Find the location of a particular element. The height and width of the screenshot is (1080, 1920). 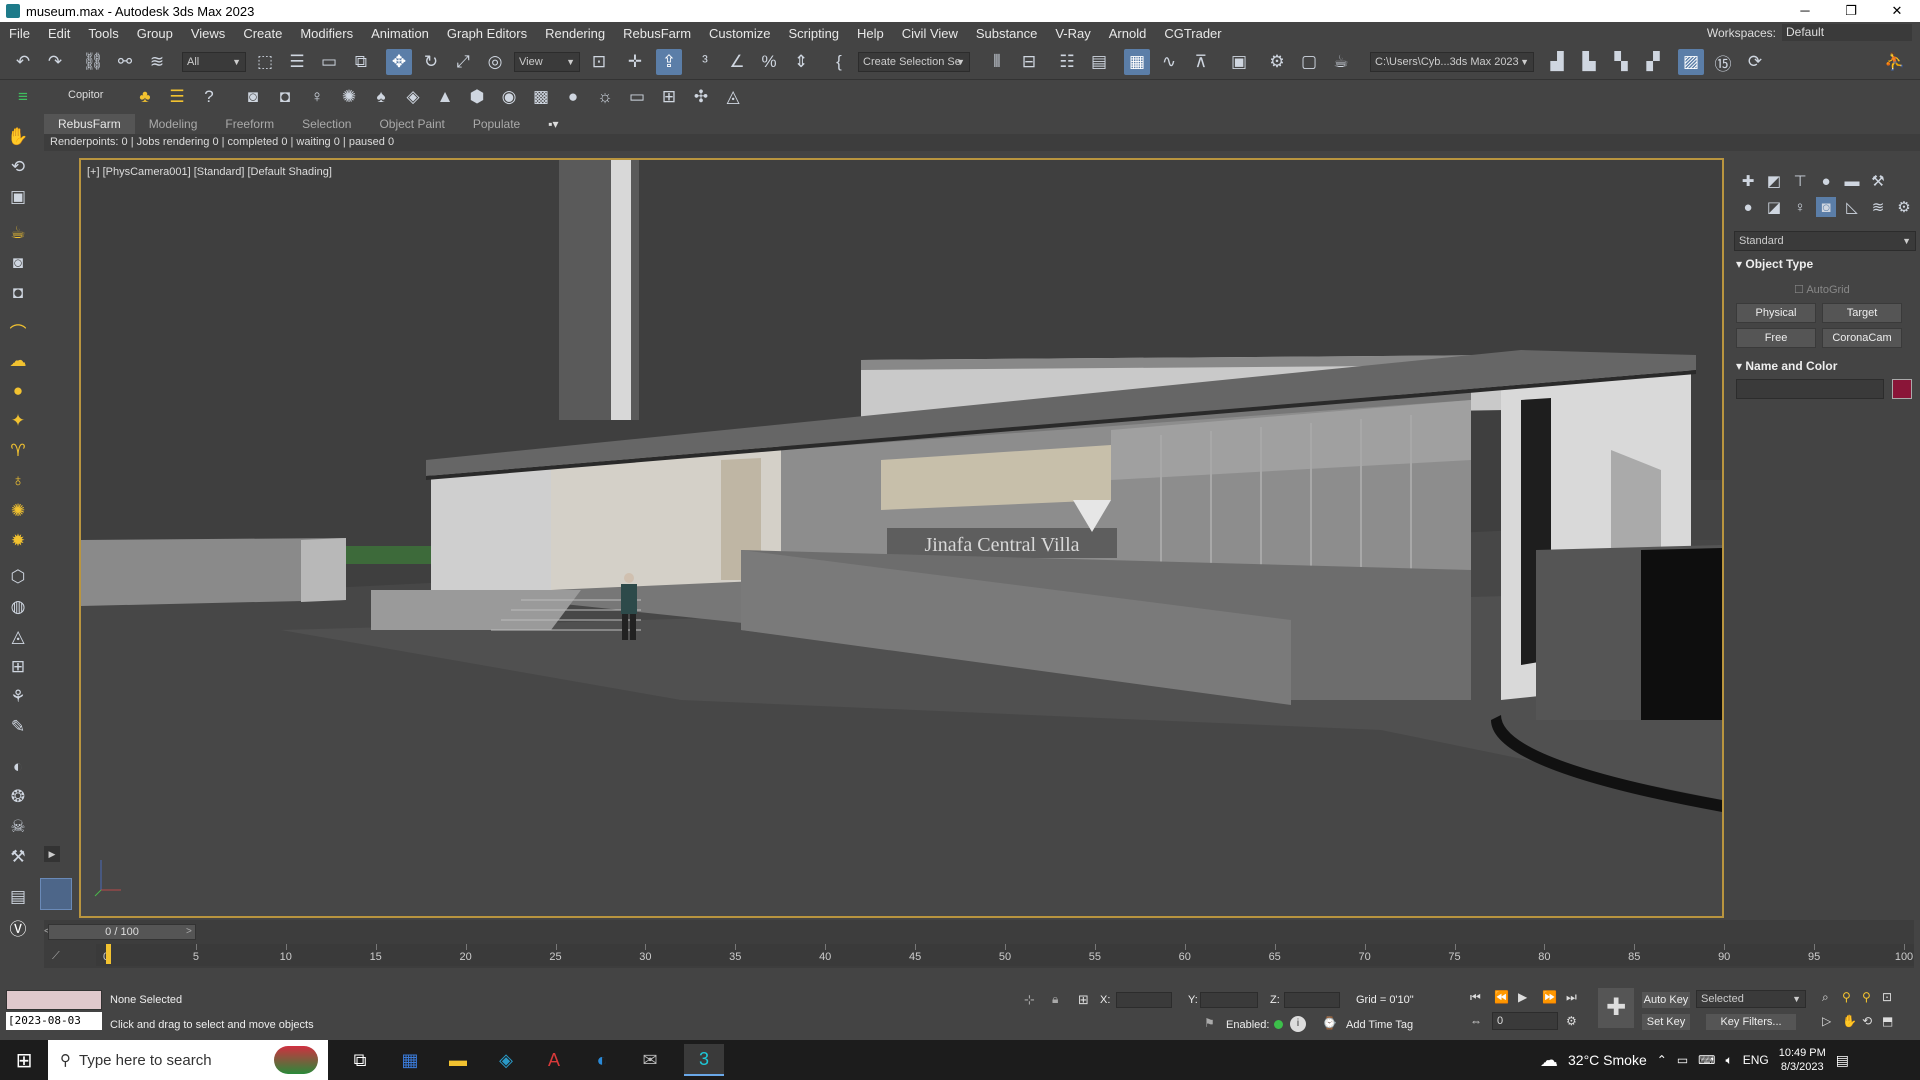

fov-icon: ▷ is located at coordinates (1826, 1021).